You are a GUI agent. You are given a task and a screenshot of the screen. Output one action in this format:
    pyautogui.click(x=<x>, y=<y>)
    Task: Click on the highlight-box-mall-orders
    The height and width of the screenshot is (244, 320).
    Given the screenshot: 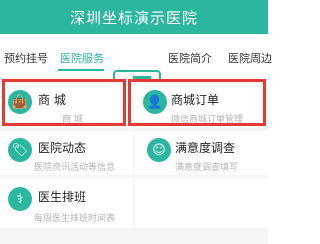 What is the action you would take?
    pyautogui.click(x=197, y=102)
    